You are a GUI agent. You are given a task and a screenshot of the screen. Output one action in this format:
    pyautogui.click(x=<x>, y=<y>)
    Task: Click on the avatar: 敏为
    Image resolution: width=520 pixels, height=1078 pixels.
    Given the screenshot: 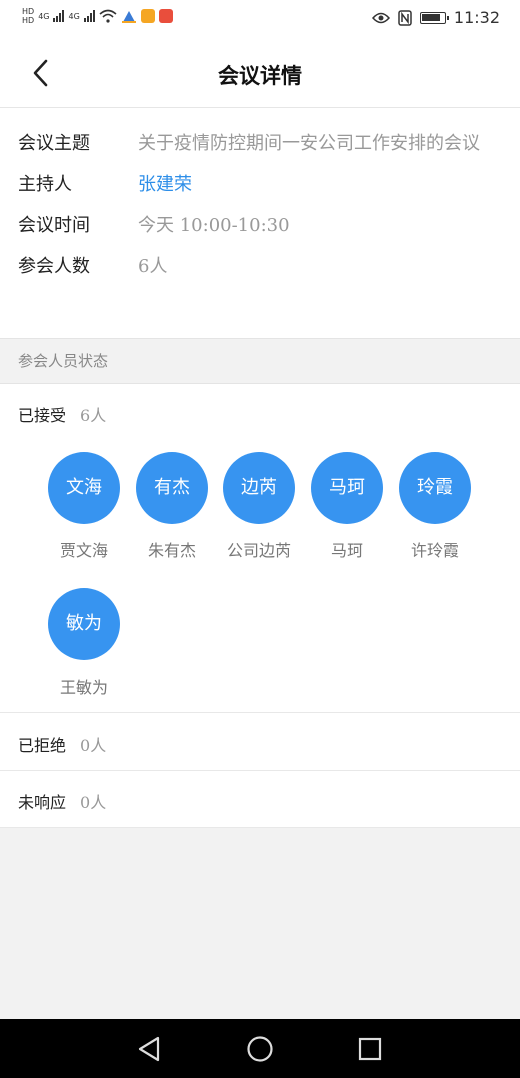 What is the action you would take?
    pyautogui.click(x=84, y=624)
    